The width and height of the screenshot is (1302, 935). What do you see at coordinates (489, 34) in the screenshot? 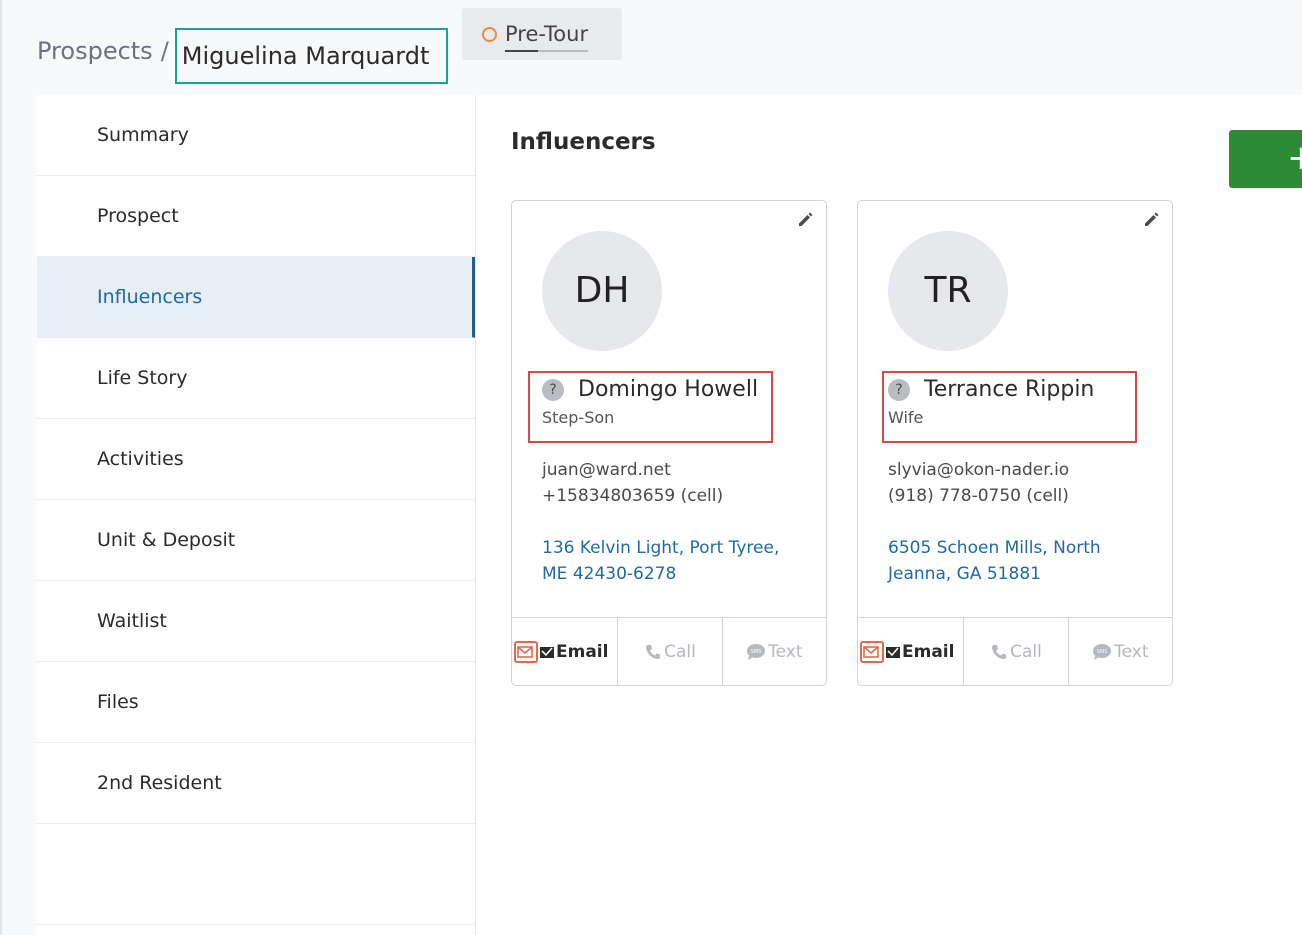
I see `status-circle-icon` at bounding box center [489, 34].